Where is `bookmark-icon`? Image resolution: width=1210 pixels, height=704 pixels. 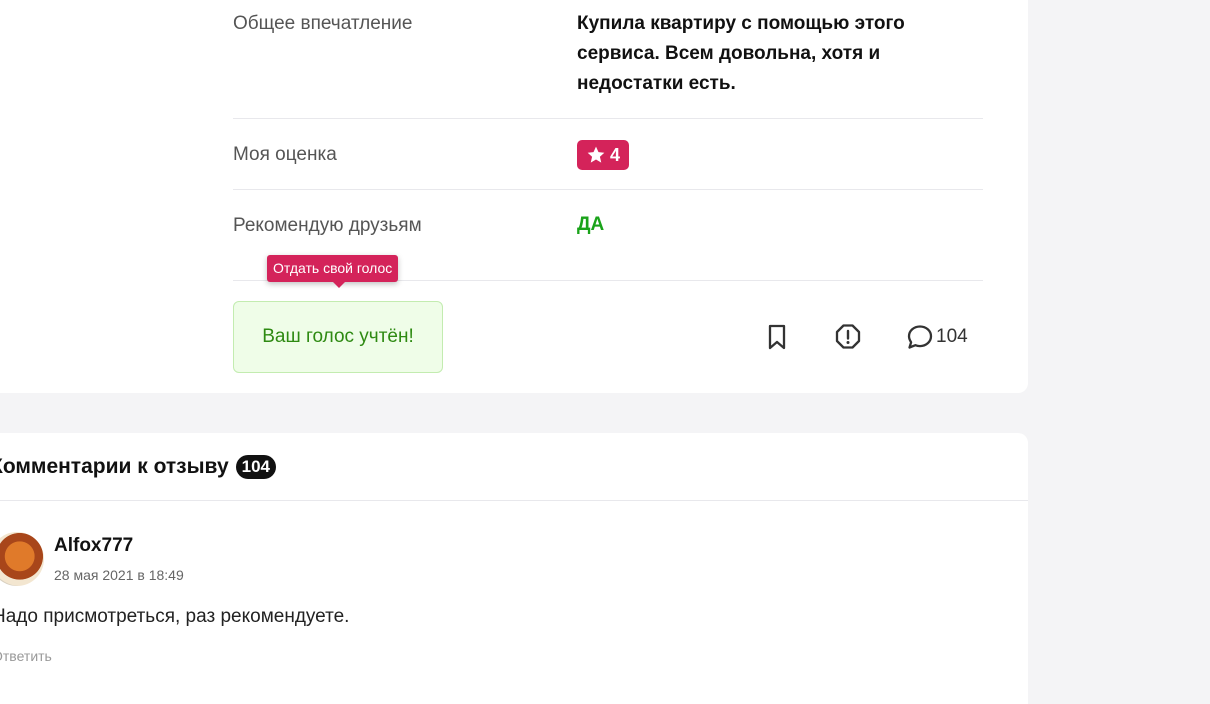 bookmark-icon is located at coordinates (777, 337).